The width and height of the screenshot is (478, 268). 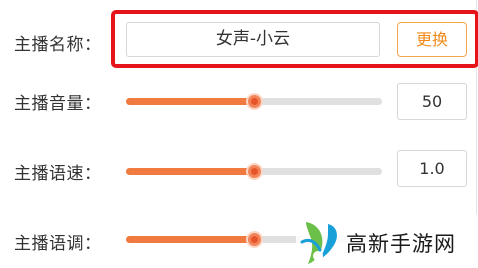 What do you see at coordinates (432, 39) in the screenshot?
I see `change-anchor-button: 更换` at bounding box center [432, 39].